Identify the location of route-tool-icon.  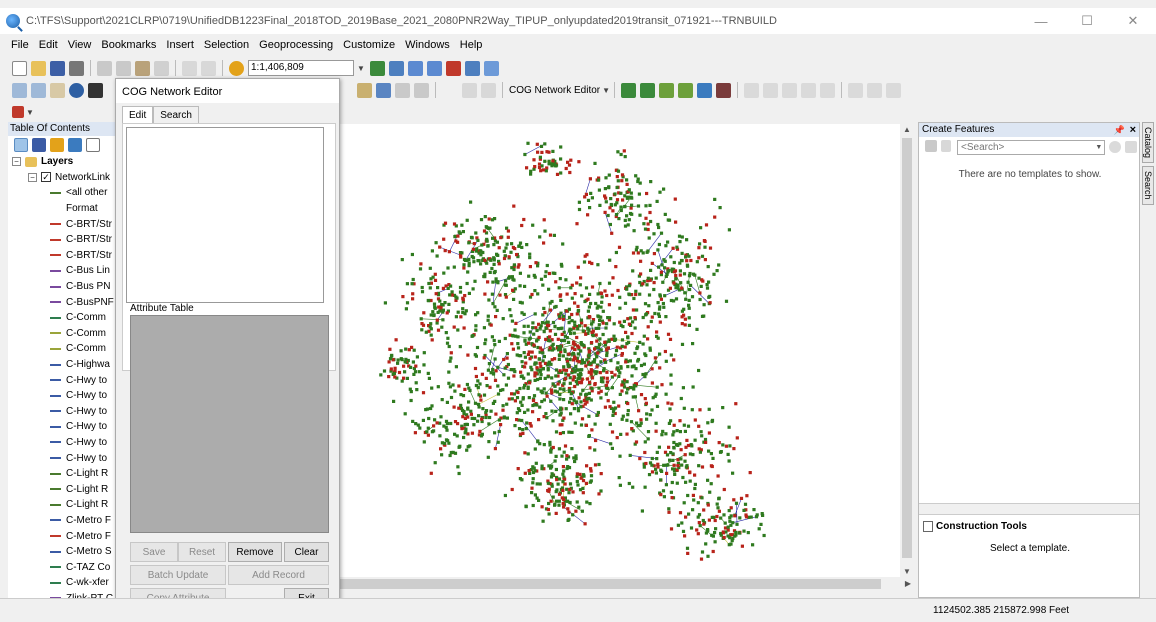
(705, 90).